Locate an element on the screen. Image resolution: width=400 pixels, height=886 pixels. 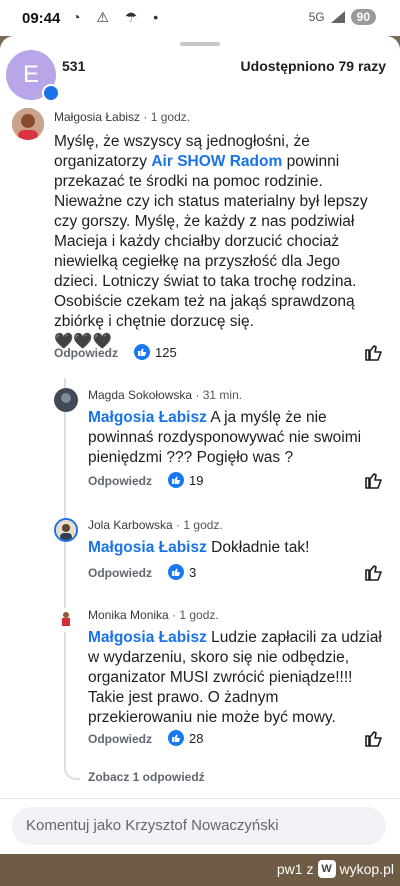
avatar-letter: E is located at coordinates (30, 74).